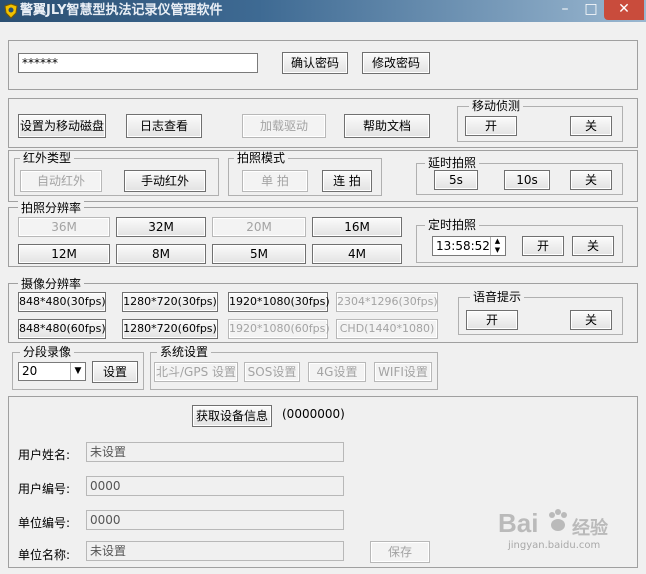 Image resolution: width=646 pixels, height=574 pixels. Describe the element at coordinates (275, 181) in the screenshot. I see `single-shot-button: 单 拍` at that location.